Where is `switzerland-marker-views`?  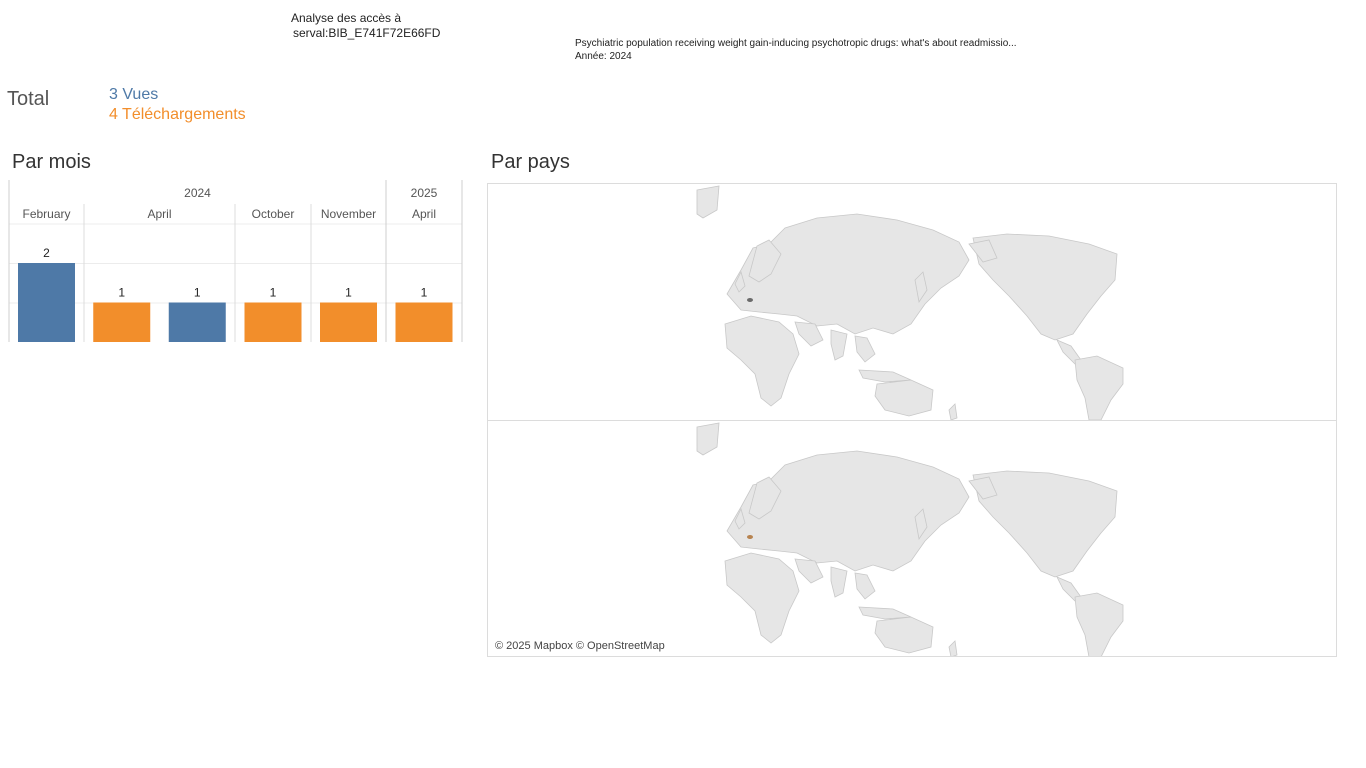
switzerland-marker-views is located at coordinates (750, 300).